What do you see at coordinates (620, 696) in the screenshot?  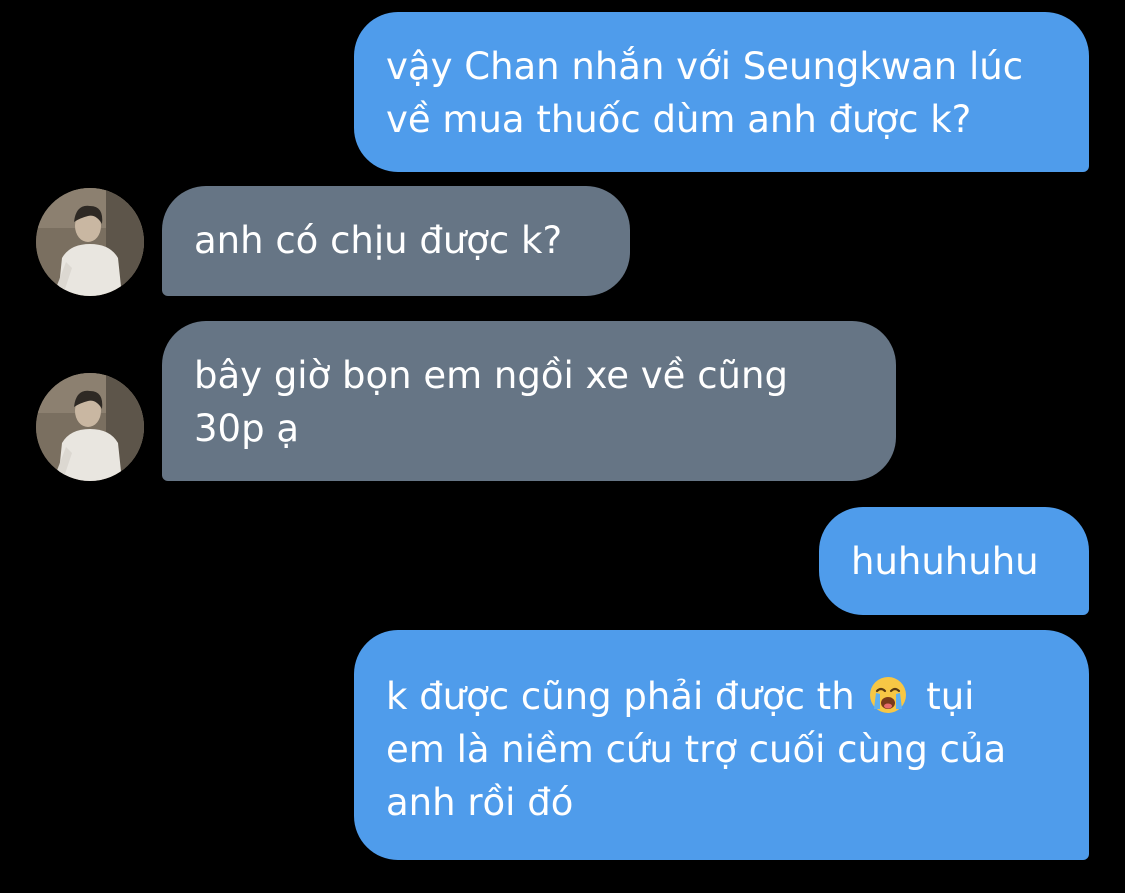 I see `message-text-segment: k được cũng phải được th` at bounding box center [620, 696].